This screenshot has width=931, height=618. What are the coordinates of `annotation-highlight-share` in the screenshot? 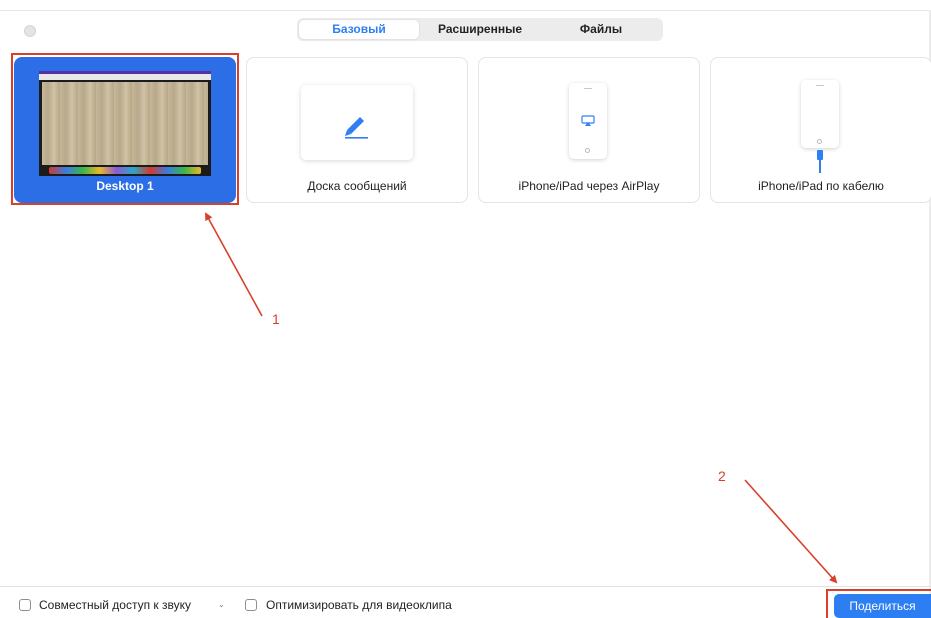 It's located at (878, 603).